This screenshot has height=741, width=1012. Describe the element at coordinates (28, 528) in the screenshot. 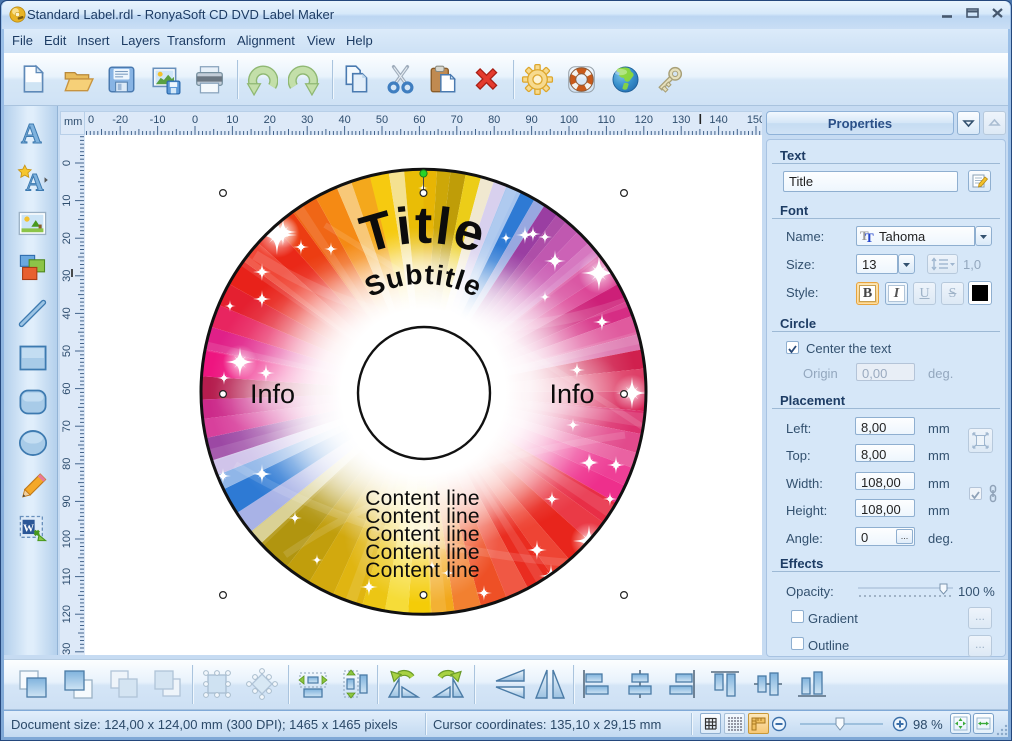

I see `svg-text: W` at that location.